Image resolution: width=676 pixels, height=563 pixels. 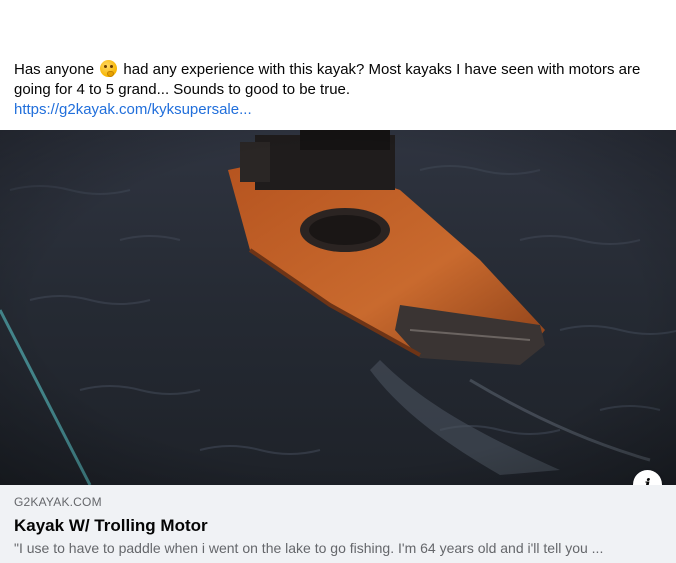 What do you see at coordinates (54, 69) in the screenshot?
I see `post-text-start: Has anyone` at bounding box center [54, 69].